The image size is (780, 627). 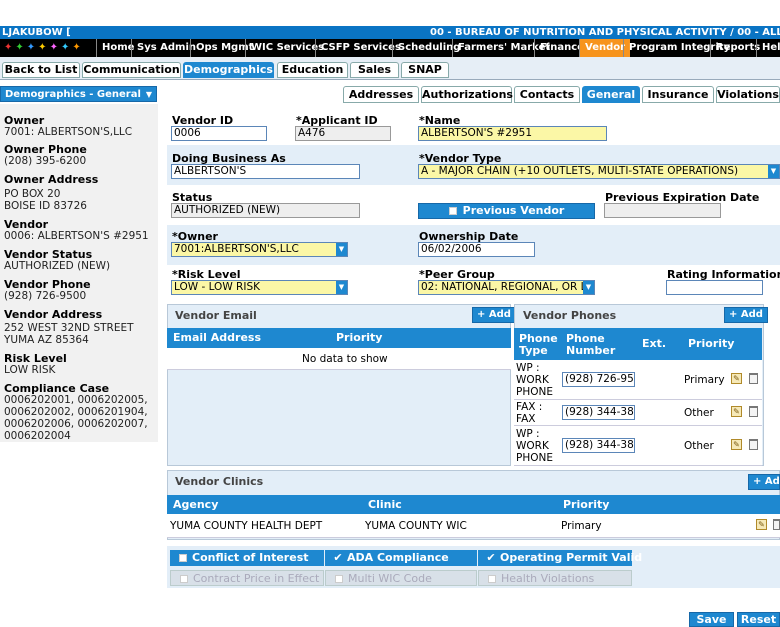 I want to click on reset-button: Reset, so click(x=758, y=619).